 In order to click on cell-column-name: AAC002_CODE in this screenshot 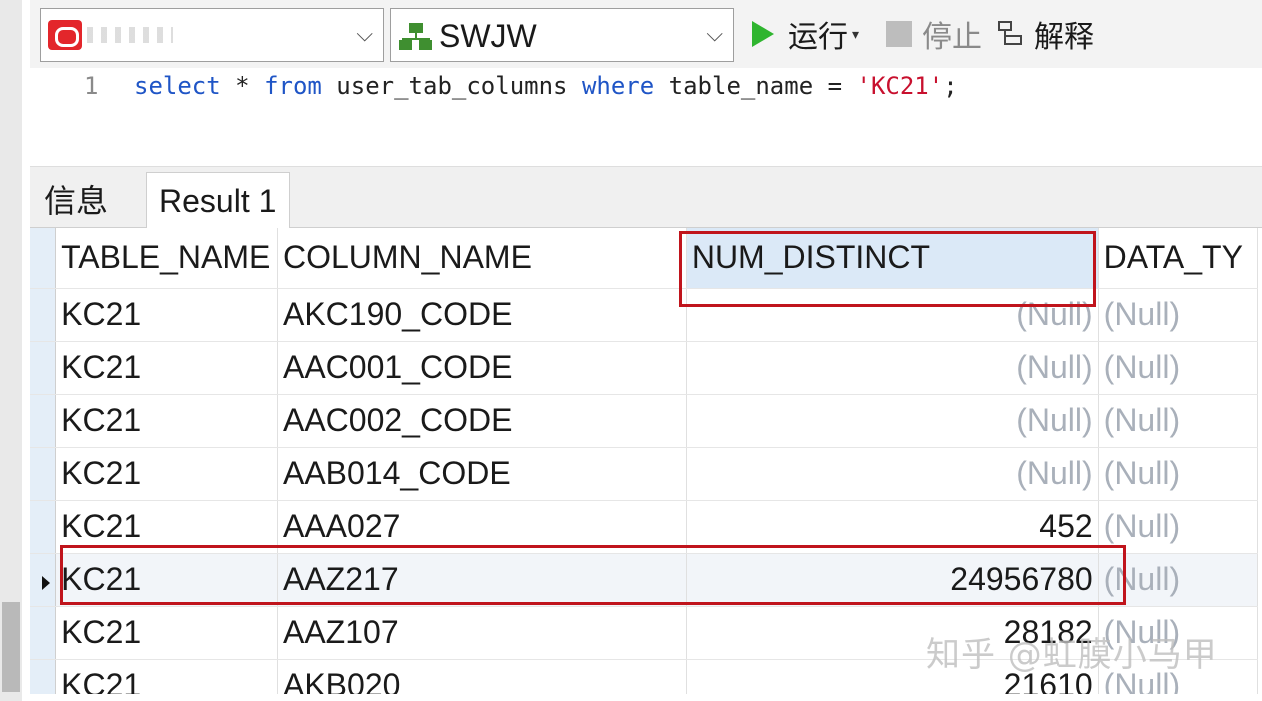, I will do `click(482, 421)`.